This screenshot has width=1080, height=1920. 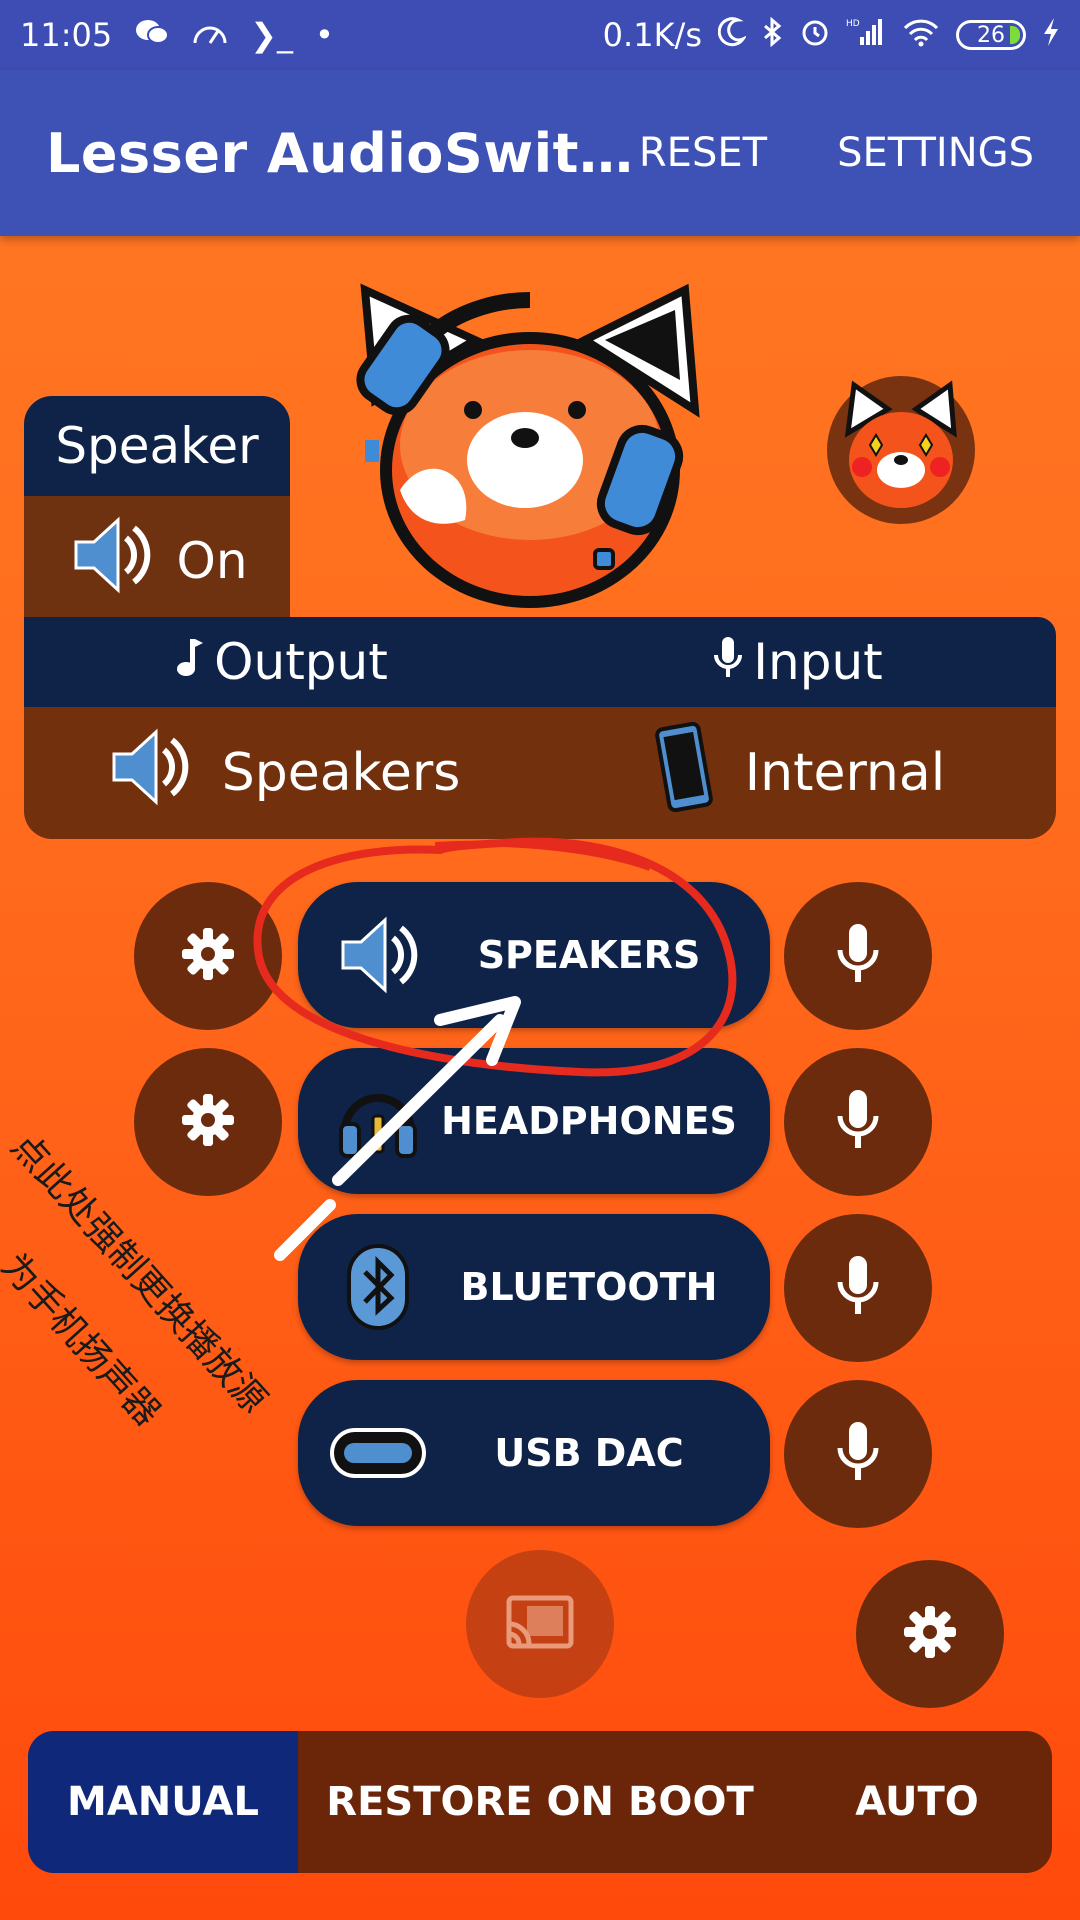 I want to click on output-header-label: Output, so click(x=301, y=662).